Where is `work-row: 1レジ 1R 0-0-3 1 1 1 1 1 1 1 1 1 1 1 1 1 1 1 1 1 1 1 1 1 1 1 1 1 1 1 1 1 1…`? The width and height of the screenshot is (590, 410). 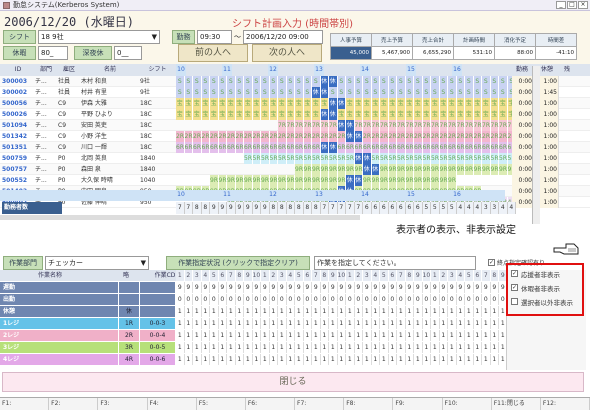 work-row: 1レジ 1R 0-0-3 1 1 1 1 1 1 1 1 1 1 1 1 1 1 1 1 1 1 1 1 1 1 1 1 1 1 1 1 1 1… is located at coordinates (258, 323).